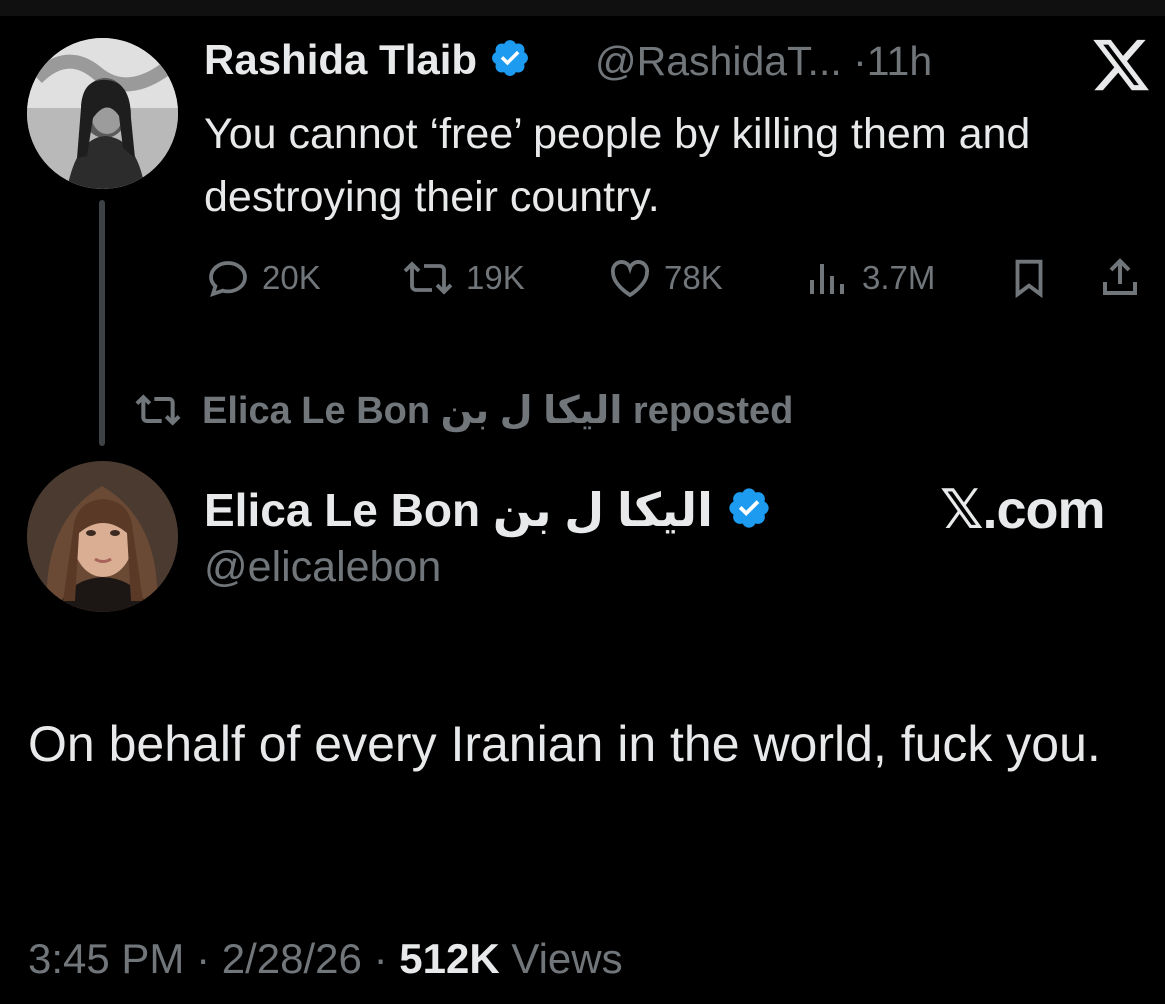 The height and width of the screenshot is (1004, 1165). Describe the element at coordinates (827, 279) in the screenshot. I see `views-icon` at that location.